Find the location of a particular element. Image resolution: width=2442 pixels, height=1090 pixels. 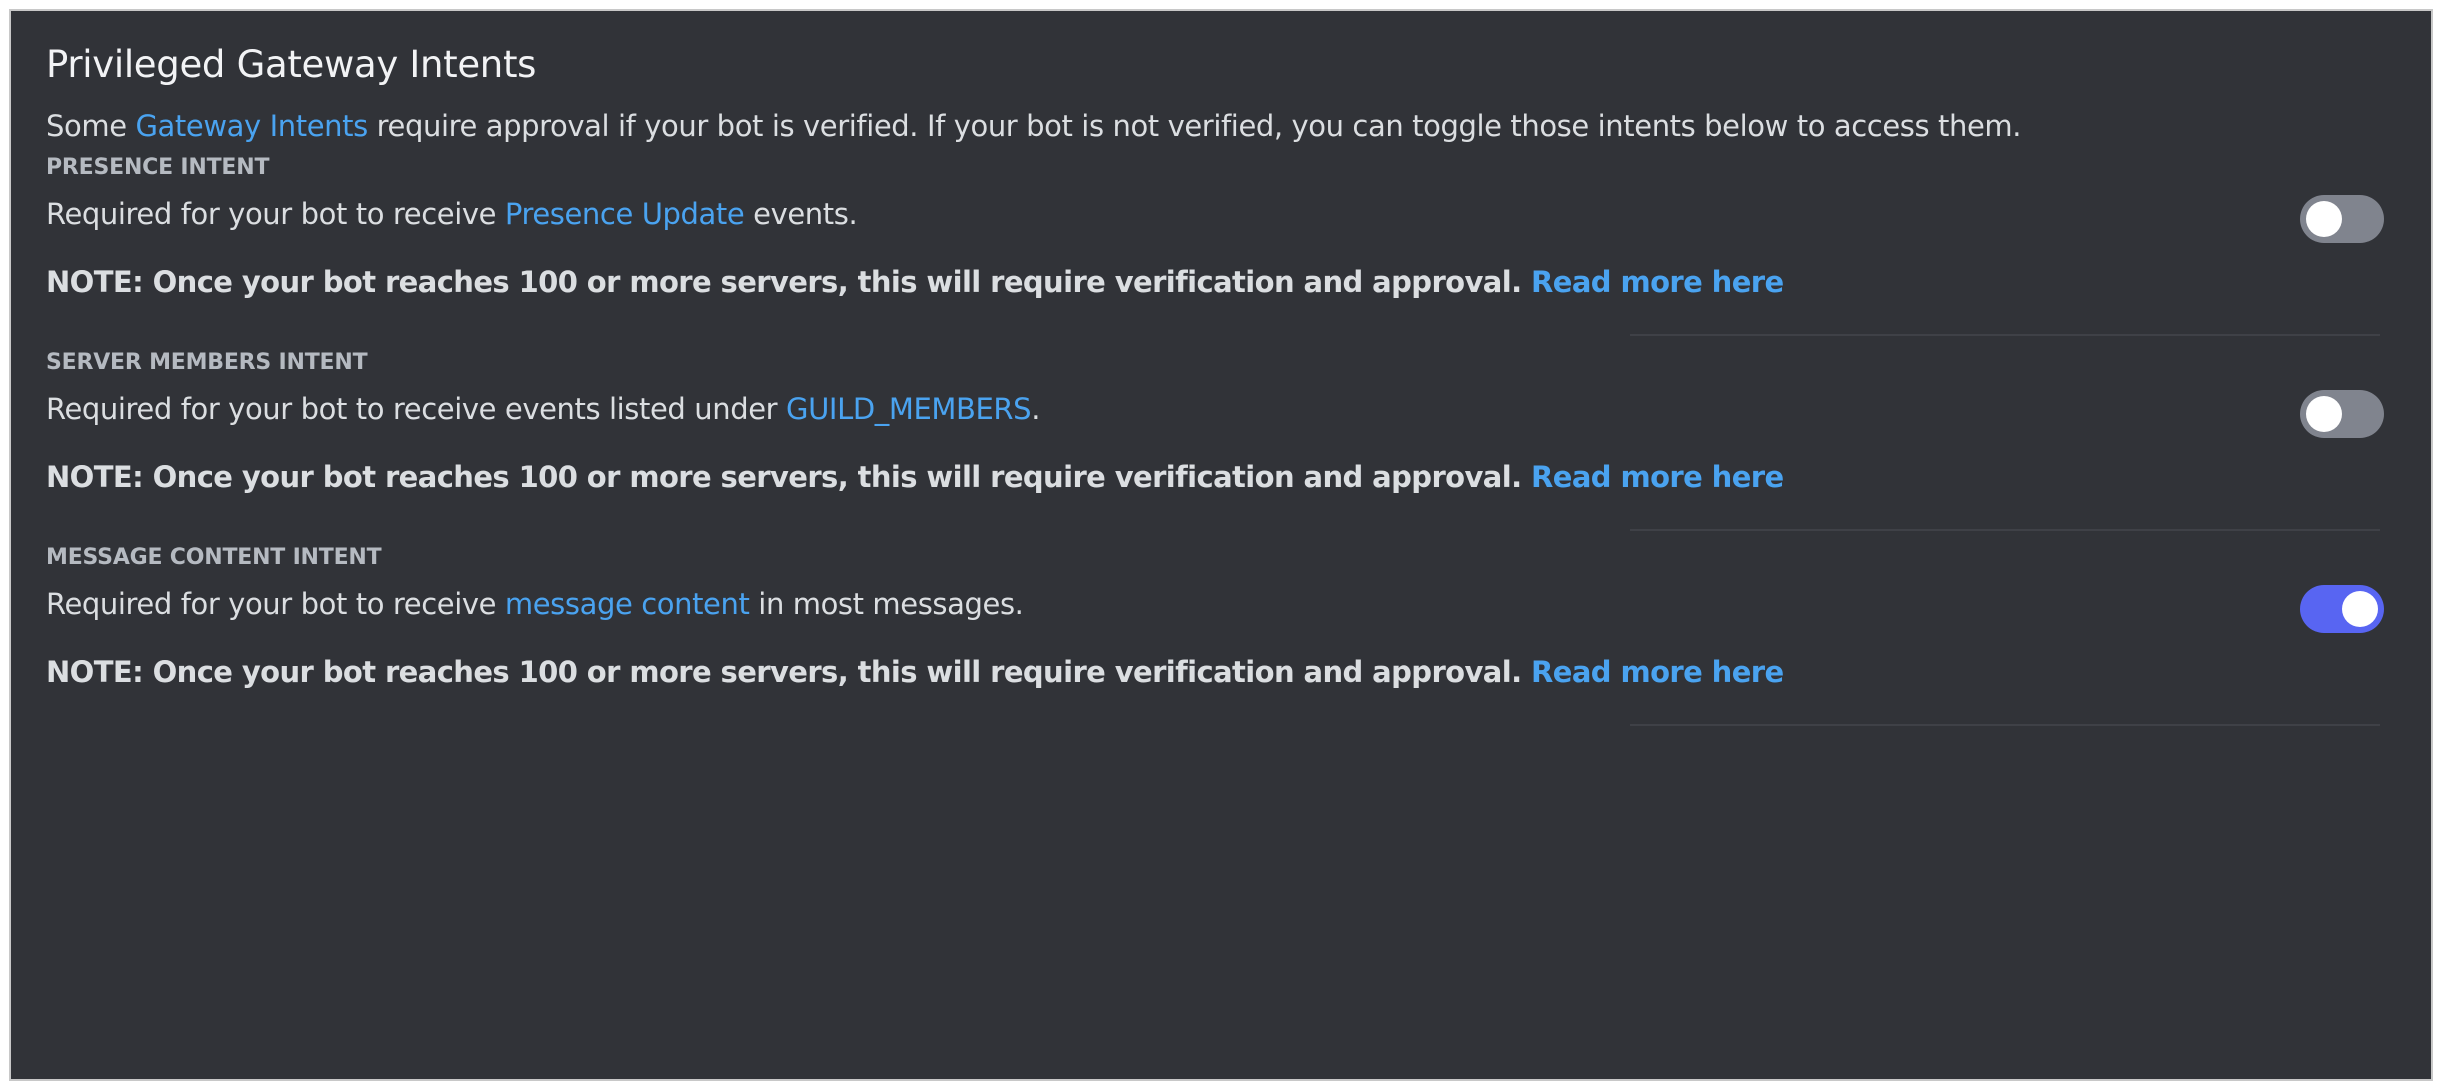

presence-intent-toggle is located at coordinates (2342, 219).